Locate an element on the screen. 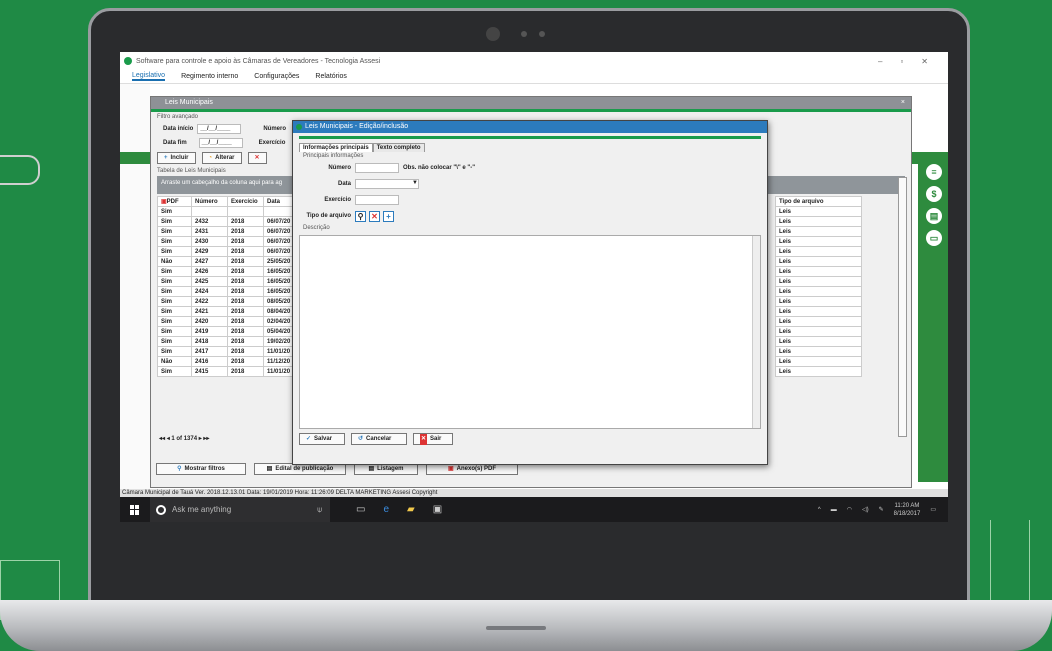 This screenshot has width=1052, height=651. alterar-button: ◔ Alterar is located at coordinates (221, 158).